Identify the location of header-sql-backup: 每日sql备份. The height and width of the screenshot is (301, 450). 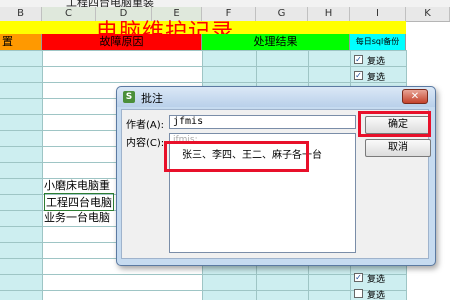
(378, 42).